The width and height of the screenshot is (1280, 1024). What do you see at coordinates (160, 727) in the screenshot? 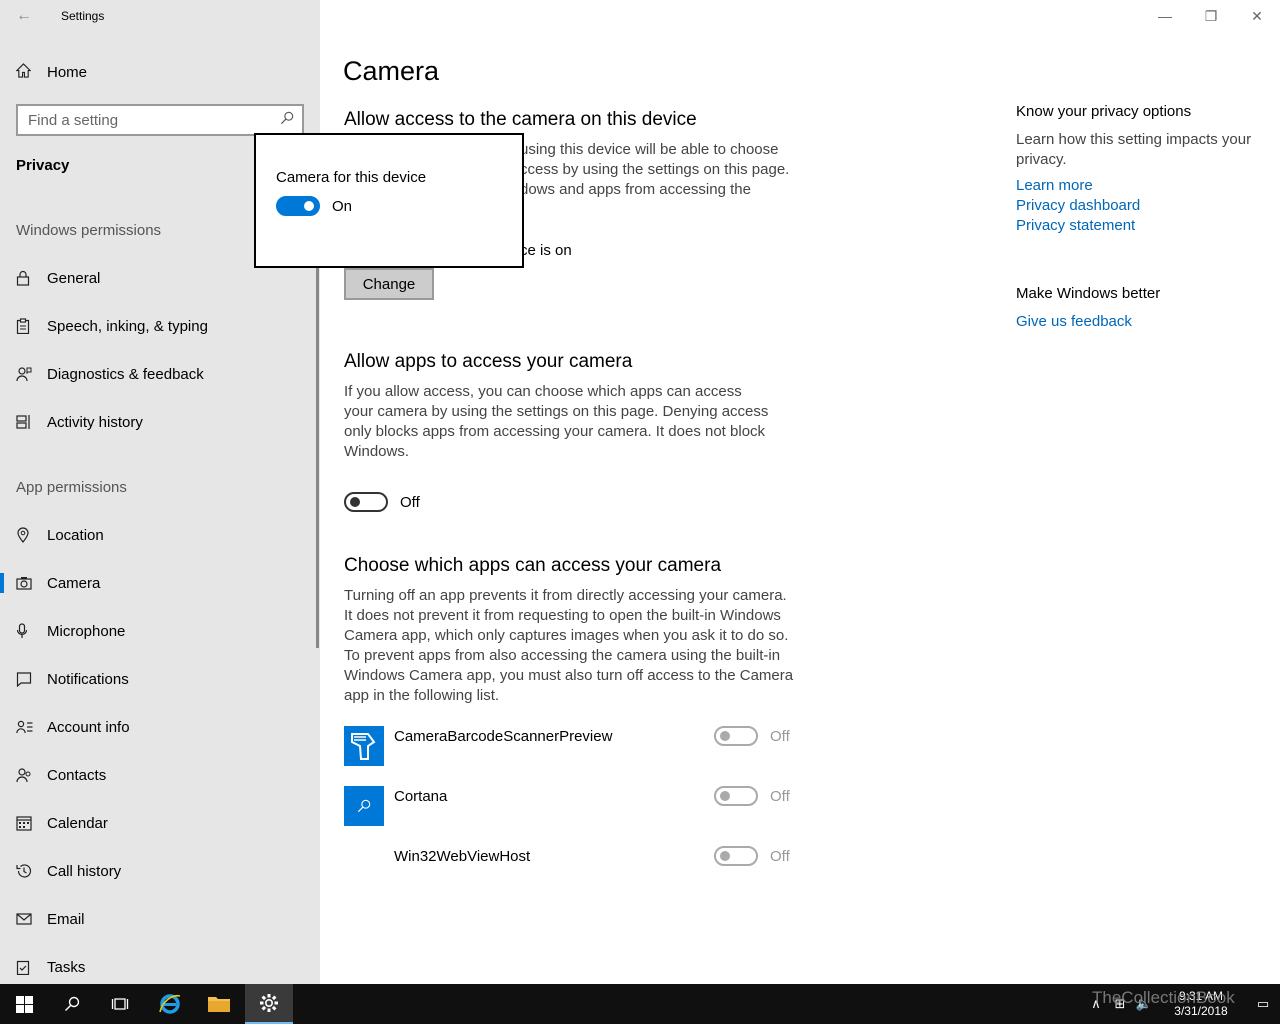
I see `sidebar-item-account-info: Account info` at bounding box center [160, 727].